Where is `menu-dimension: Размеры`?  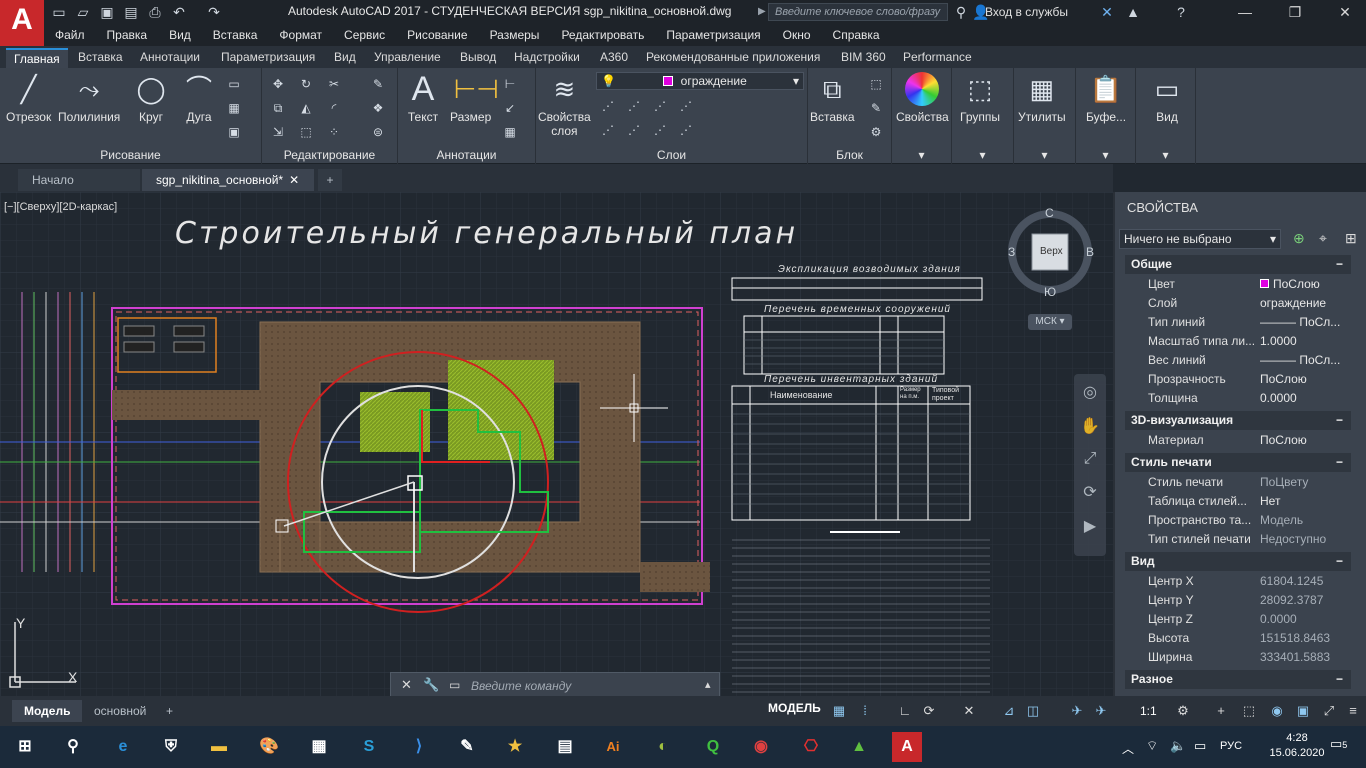
menu-dimension: Размеры is located at coordinates (515, 35).